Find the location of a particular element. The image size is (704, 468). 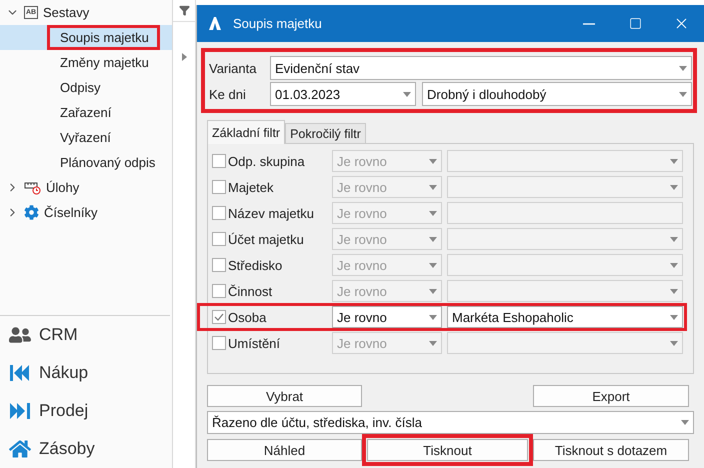

filter-label: Účet majetku is located at coordinates (266, 239).